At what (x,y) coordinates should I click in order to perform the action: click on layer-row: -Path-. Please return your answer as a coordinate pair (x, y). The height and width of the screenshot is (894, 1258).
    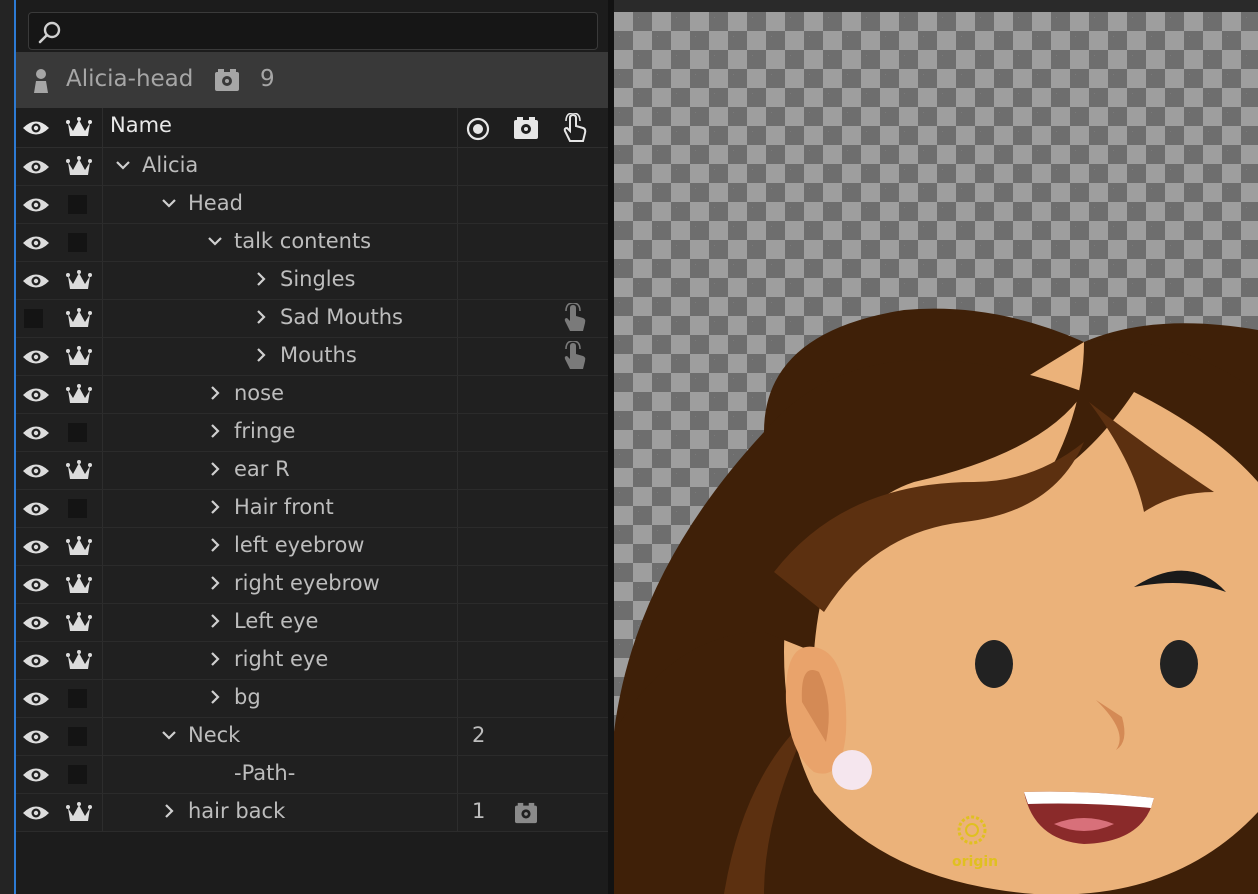
    Looking at the image, I should click on (312, 775).